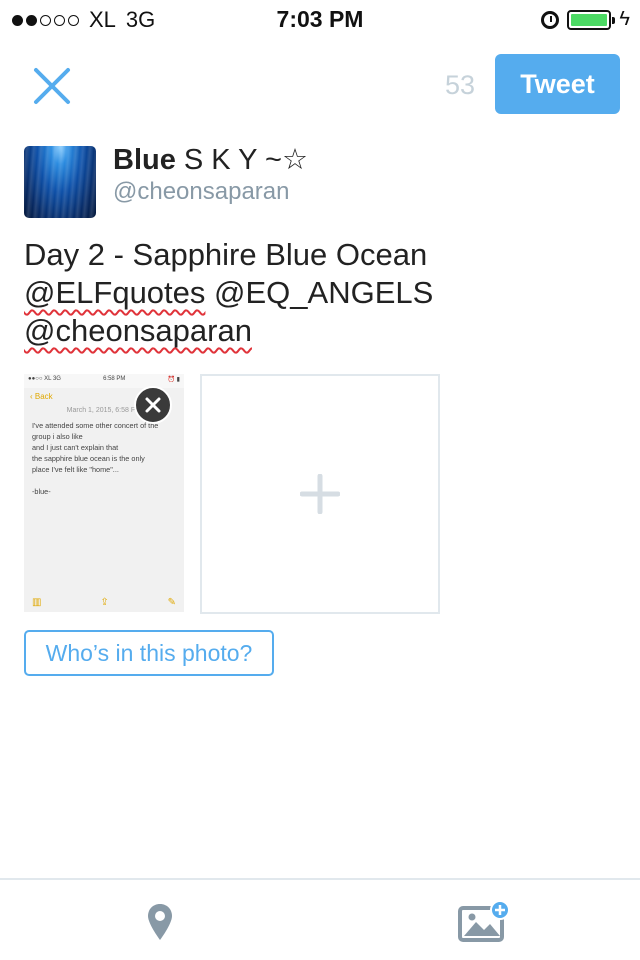 The width and height of the screenshot is (640, 960). I want to click on remove-photo-button, so click(153, 405).